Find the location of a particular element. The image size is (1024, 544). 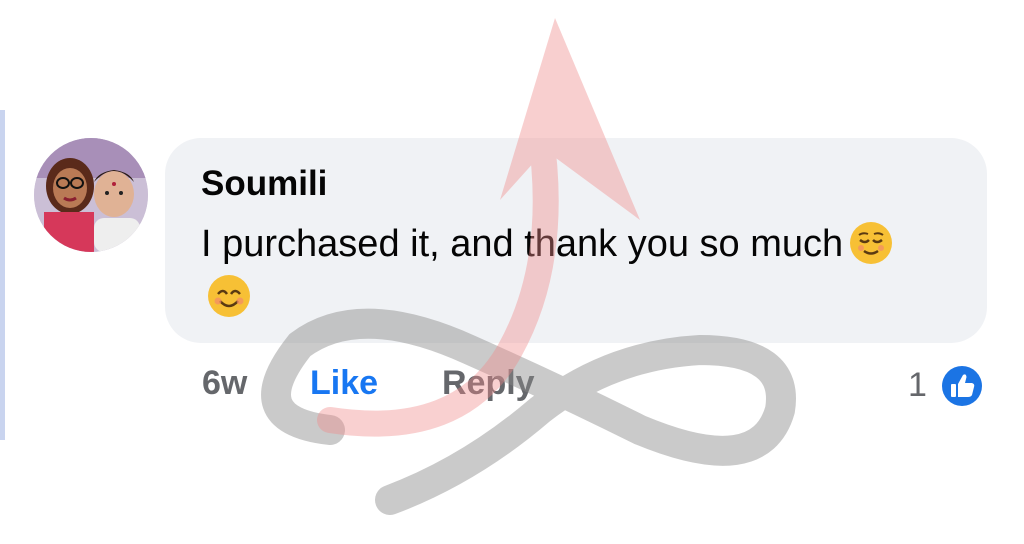

like-button: Like is located at coordinates (344, 383).